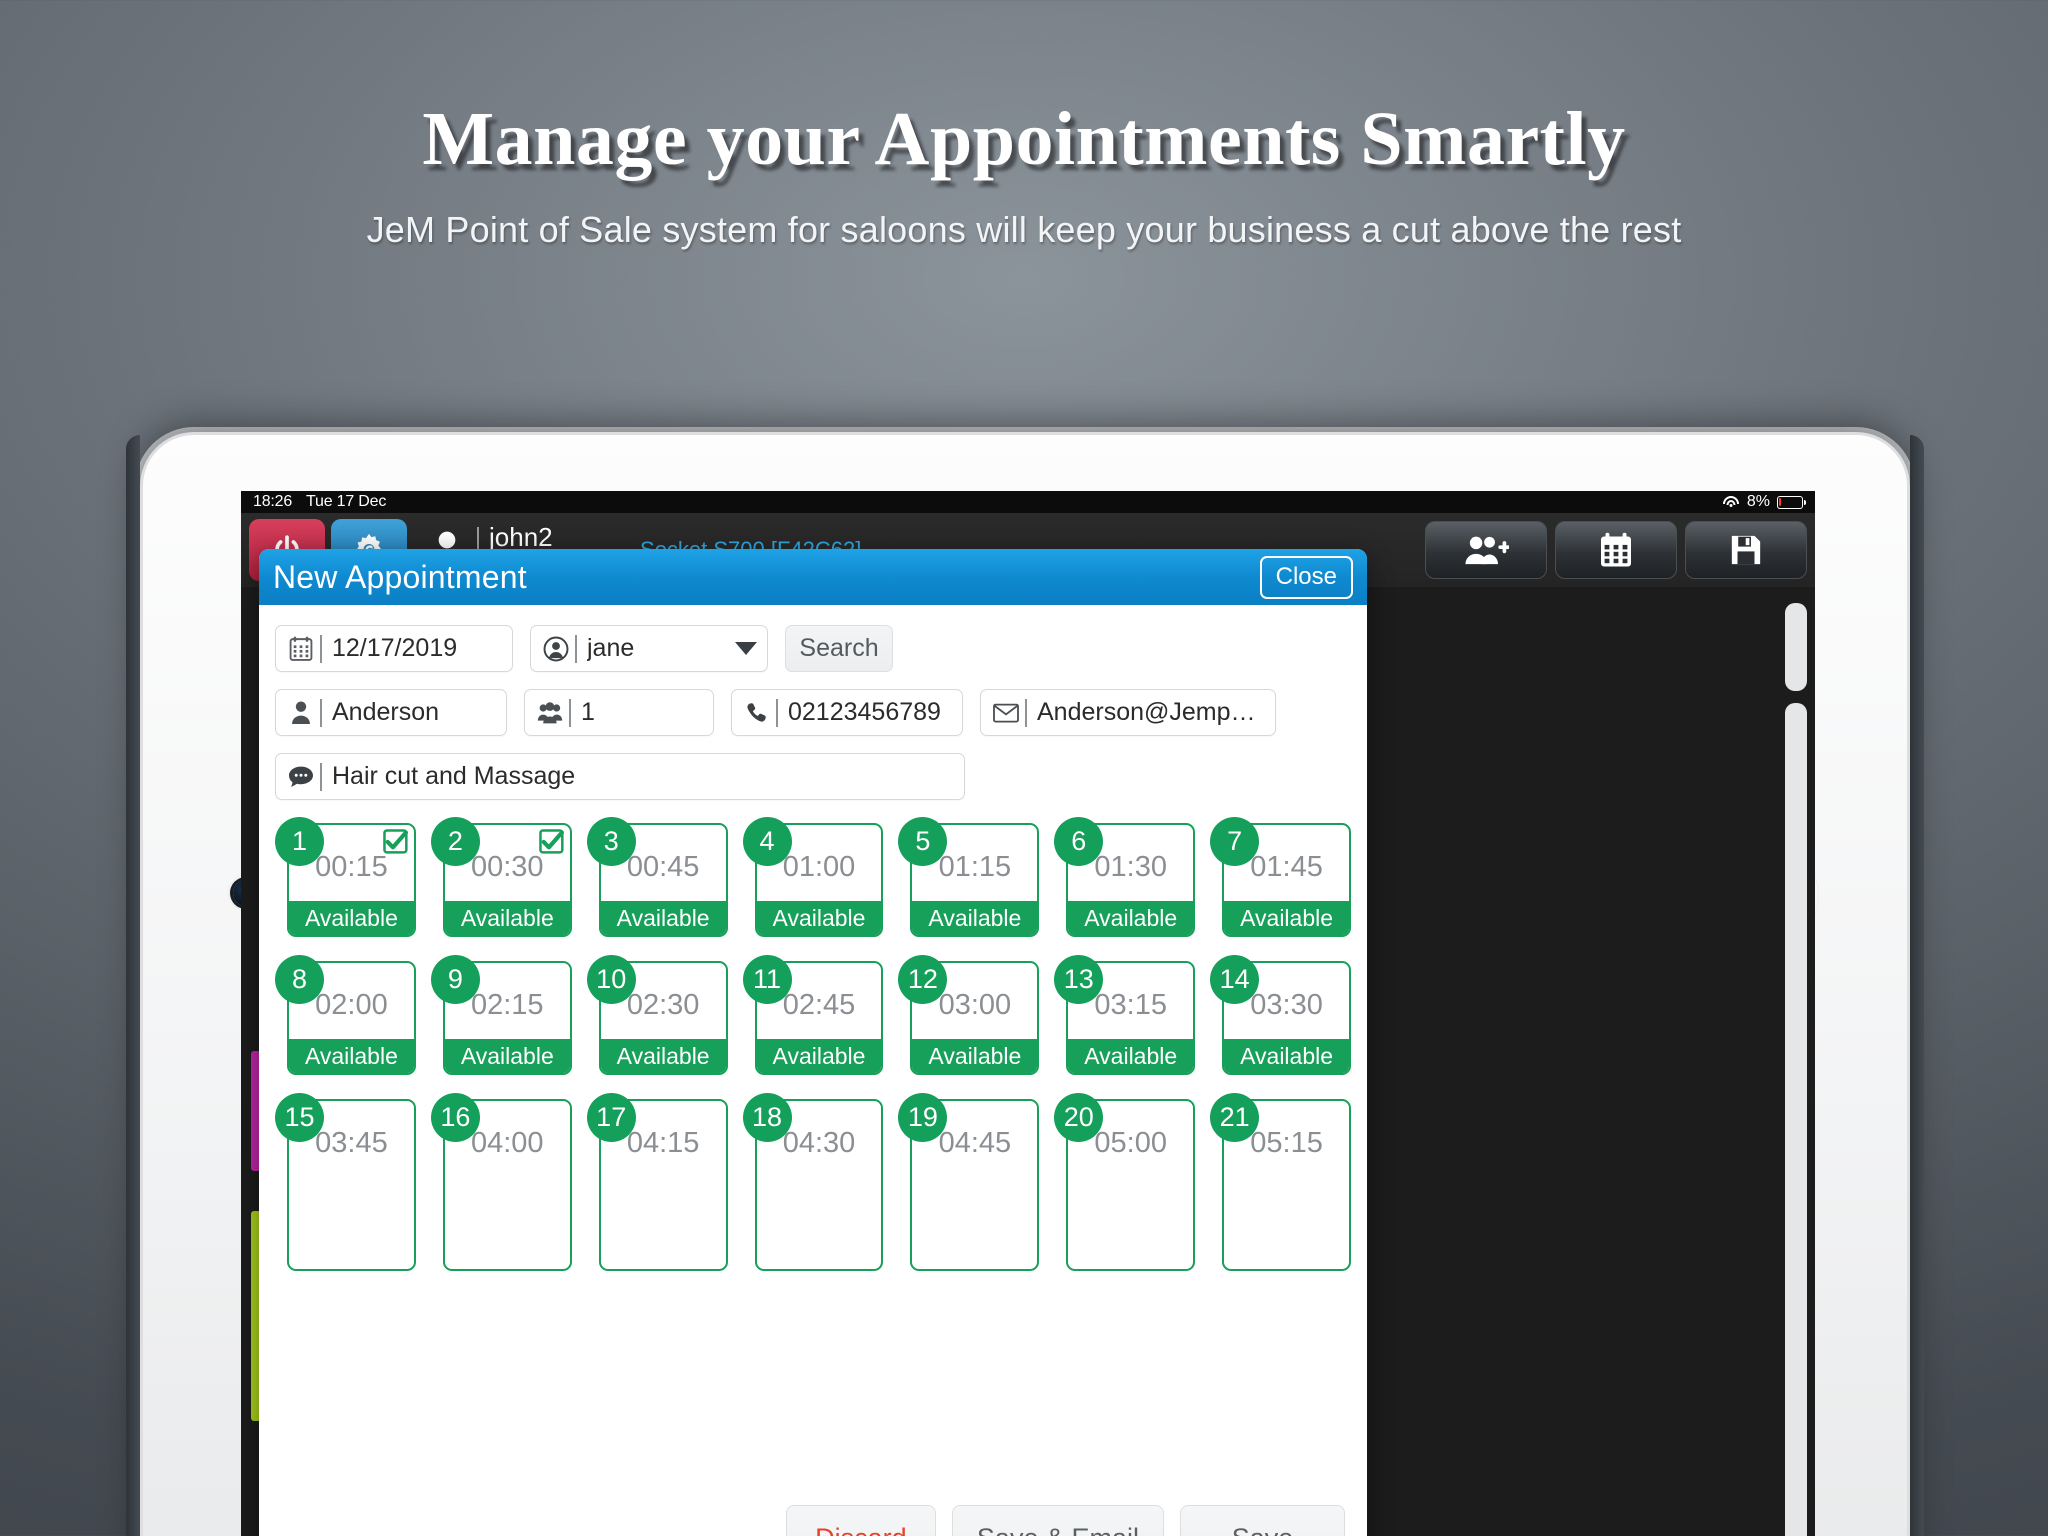 The width and height of the screenshot is (2048, 1536). What do you see at coordinates (860, 1520) in the screenshot?
I see `discard-button: Discard` at bounding box center [860, 1520].